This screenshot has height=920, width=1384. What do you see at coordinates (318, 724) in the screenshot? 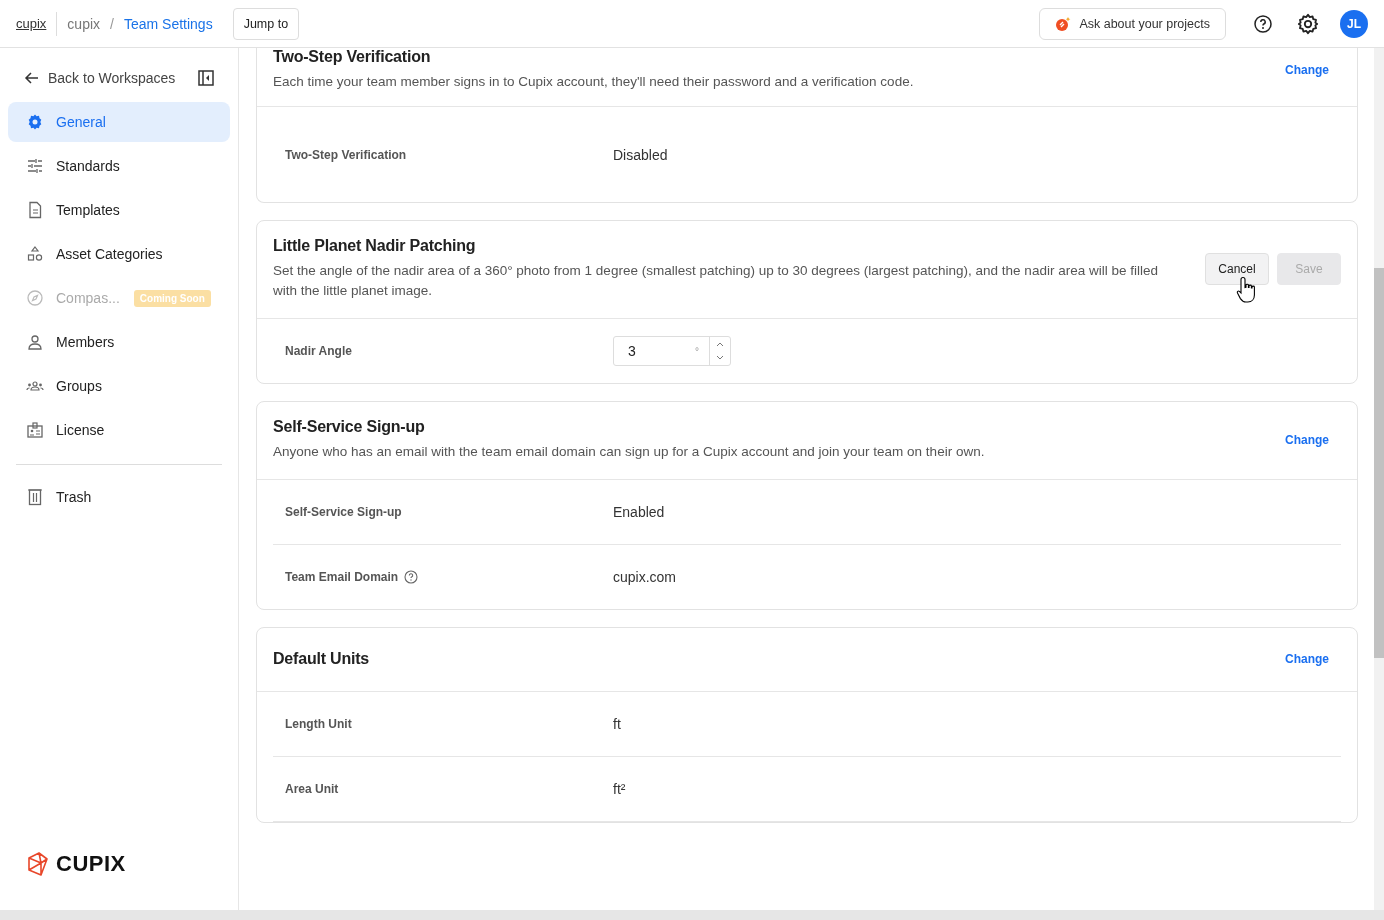
I see `field-label: Length Unit` at bounding box center [318, 724].